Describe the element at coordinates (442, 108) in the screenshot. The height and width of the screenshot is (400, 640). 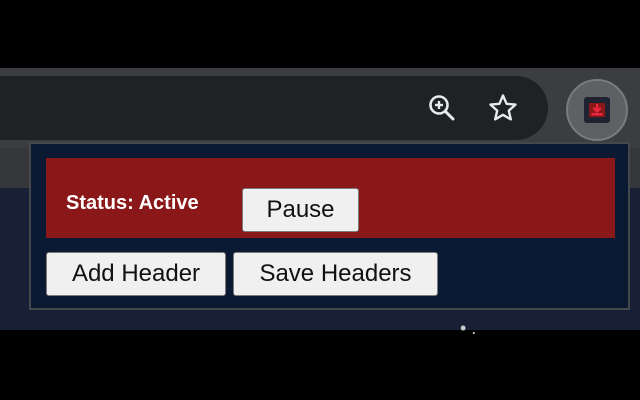
I see `zoom-in-icon` at that location.